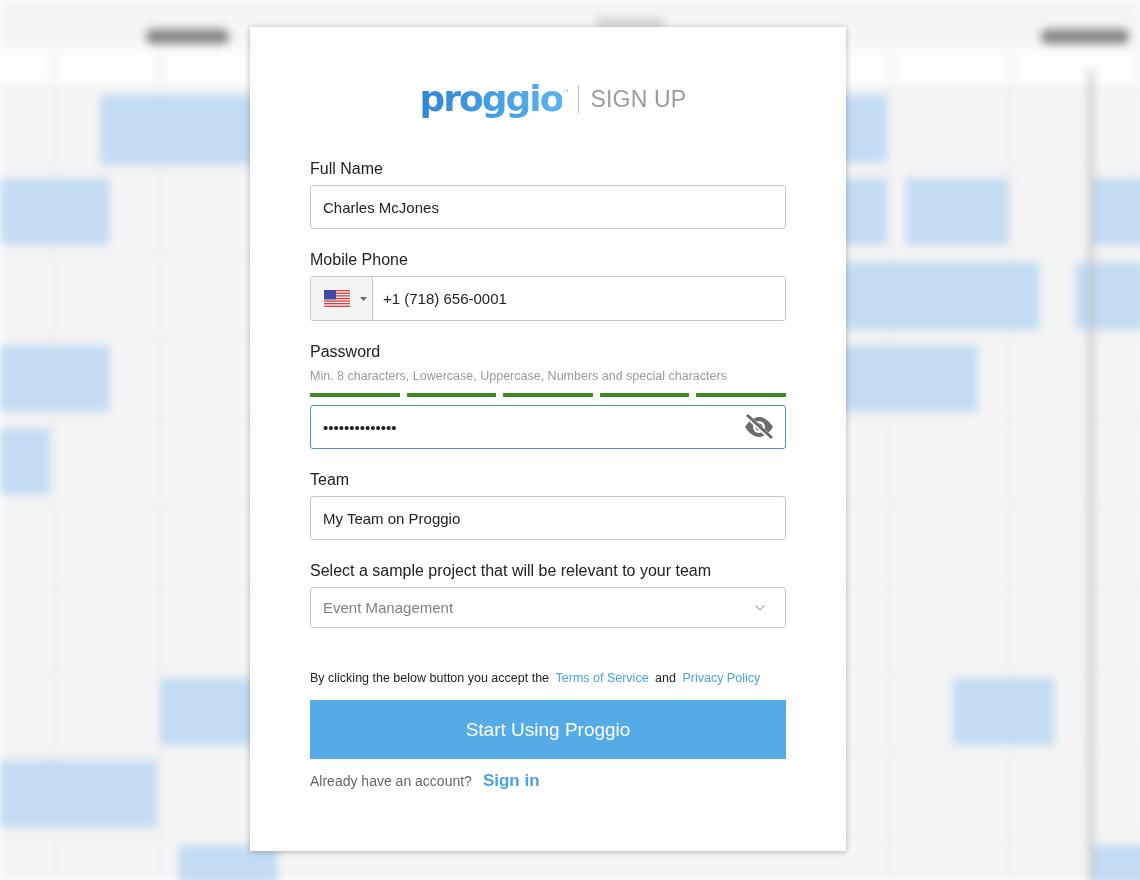 The image size is (1140, 880). I want to click on start-using-button: Start Using Proggio, so click(548, 729).